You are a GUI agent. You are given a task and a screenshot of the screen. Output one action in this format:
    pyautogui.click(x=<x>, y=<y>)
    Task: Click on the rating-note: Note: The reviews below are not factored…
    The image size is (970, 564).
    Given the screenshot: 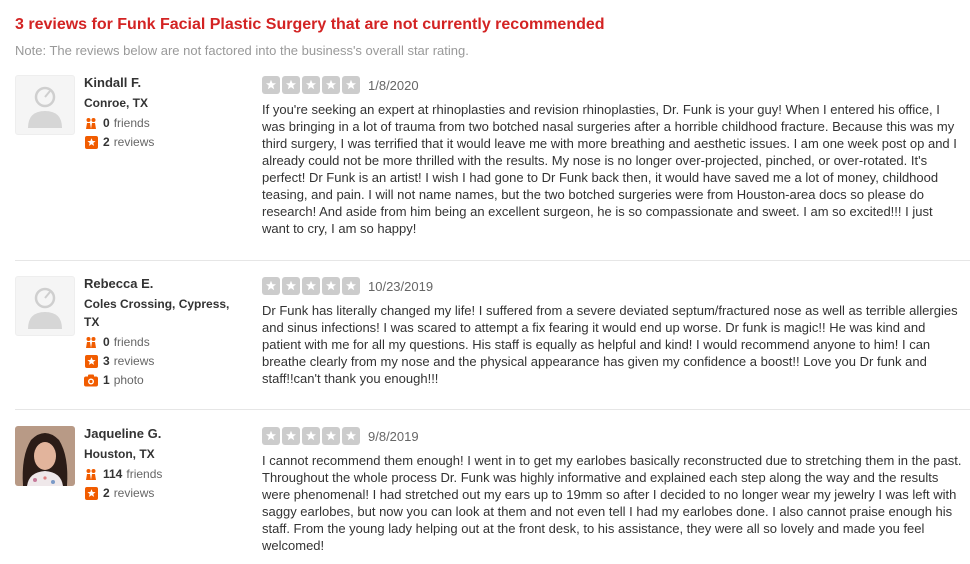 What is the action you would take?
    pyautogui.click(x=242, y=50)
    